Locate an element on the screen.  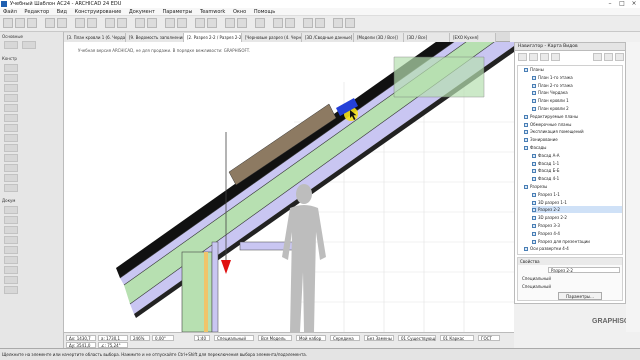
object-tool-icon is located at coordinates (11, 178).